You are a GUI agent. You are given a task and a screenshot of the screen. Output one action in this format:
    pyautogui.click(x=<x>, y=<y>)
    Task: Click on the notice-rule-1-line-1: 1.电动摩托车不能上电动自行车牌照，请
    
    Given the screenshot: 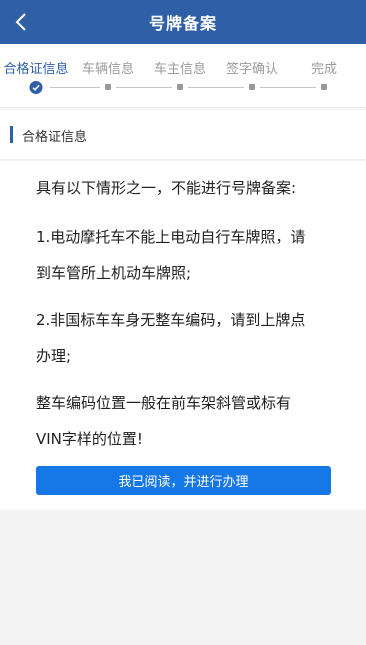 What is the action you would take?
    pyautogui.click(x=171, y=237)
    